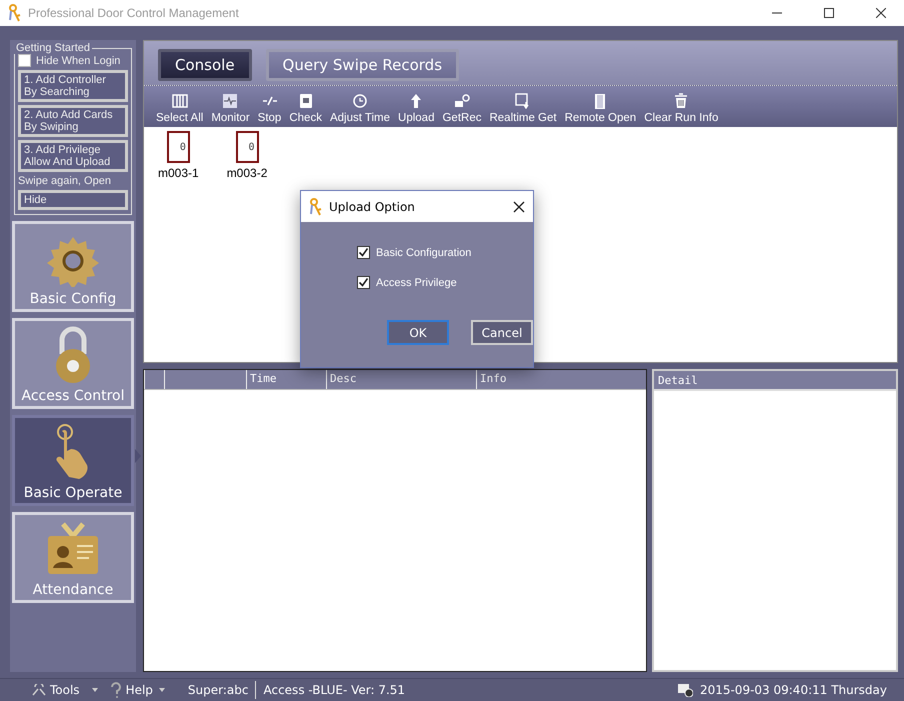  What do you see at coordinates (73, 121) in the screenshot?
I see `step-button: 2. Auto Add Cards By Swiping` at bounding box center [73, 121].